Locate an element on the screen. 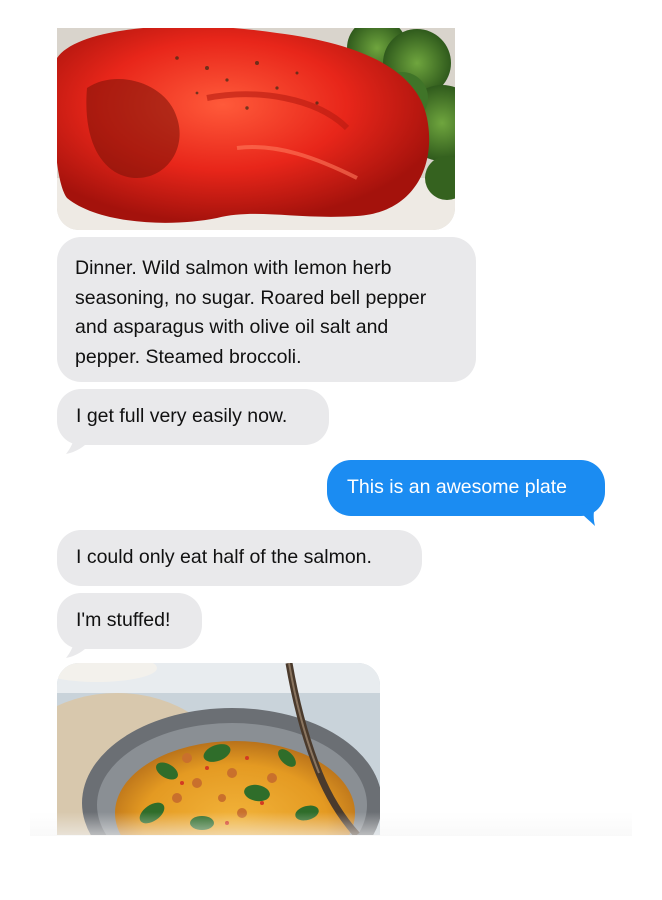 This screenshot has height=900, width=662. image-message-pepper is located at coordinates (256, 129).